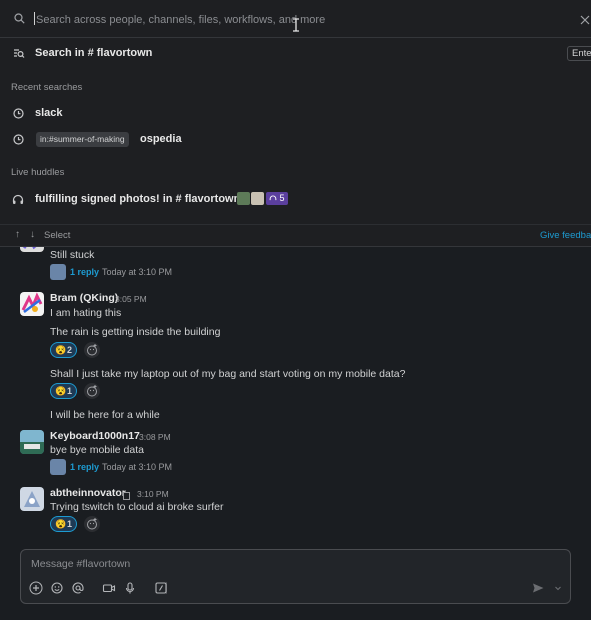 This screenshot has height=620, width=591. I want to click on search-filter-chip: in:#summer-of-making, so click(82, 139).